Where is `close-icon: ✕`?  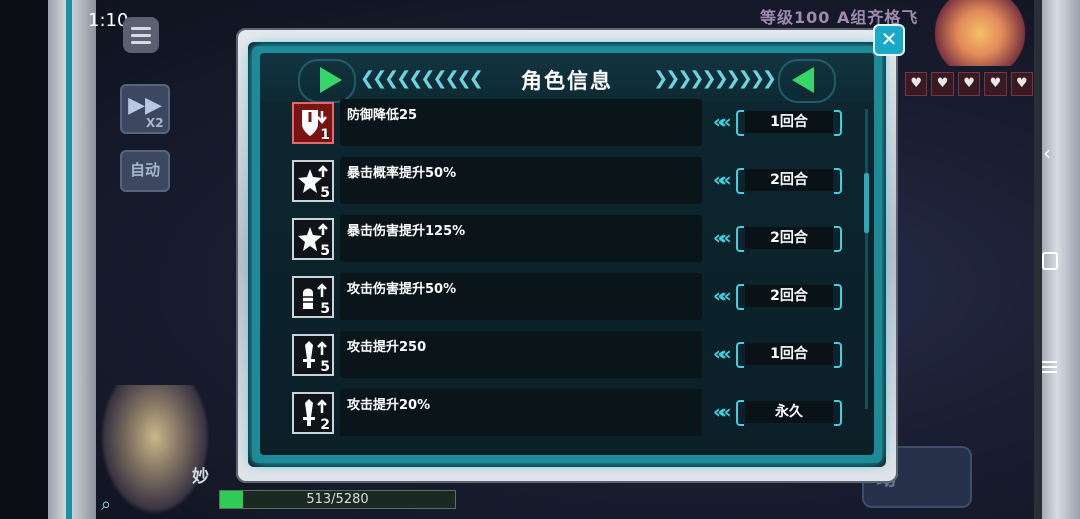 close-icon: ✕ is located at coordinates (889, 39).